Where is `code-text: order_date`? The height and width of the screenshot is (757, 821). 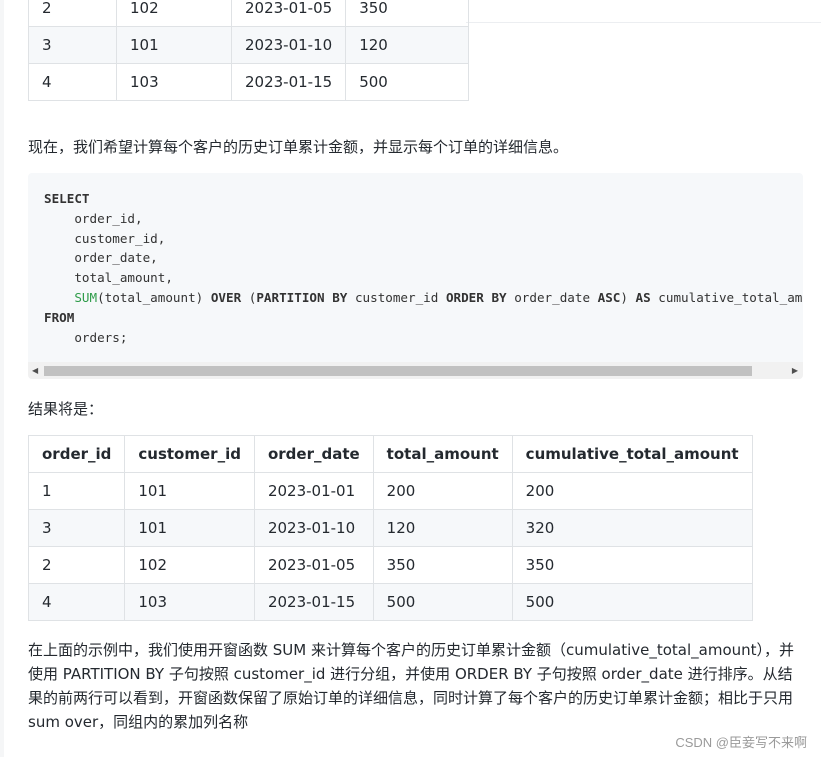 code-text: order_date is located at coordinates (552, 297).